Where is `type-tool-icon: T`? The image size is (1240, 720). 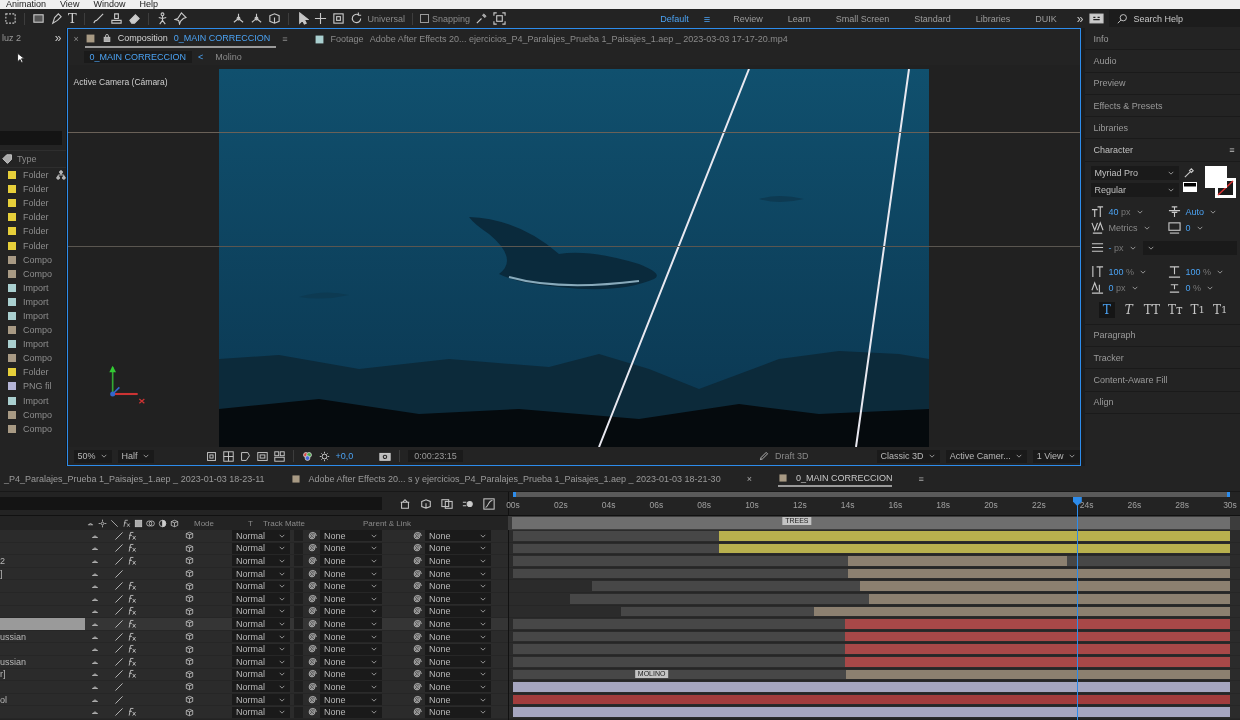
type-tool-icon: T is located at coordinates (72, 18).